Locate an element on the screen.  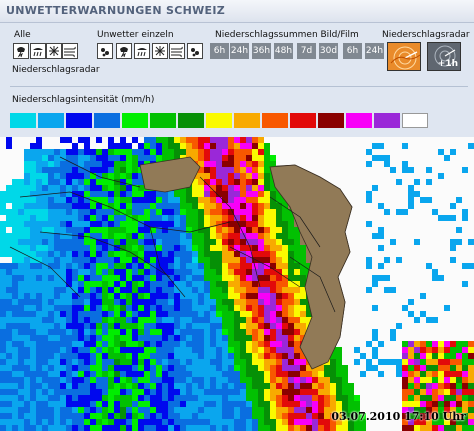
bild-button-36h: 36h is located at coordinates (261, 51).